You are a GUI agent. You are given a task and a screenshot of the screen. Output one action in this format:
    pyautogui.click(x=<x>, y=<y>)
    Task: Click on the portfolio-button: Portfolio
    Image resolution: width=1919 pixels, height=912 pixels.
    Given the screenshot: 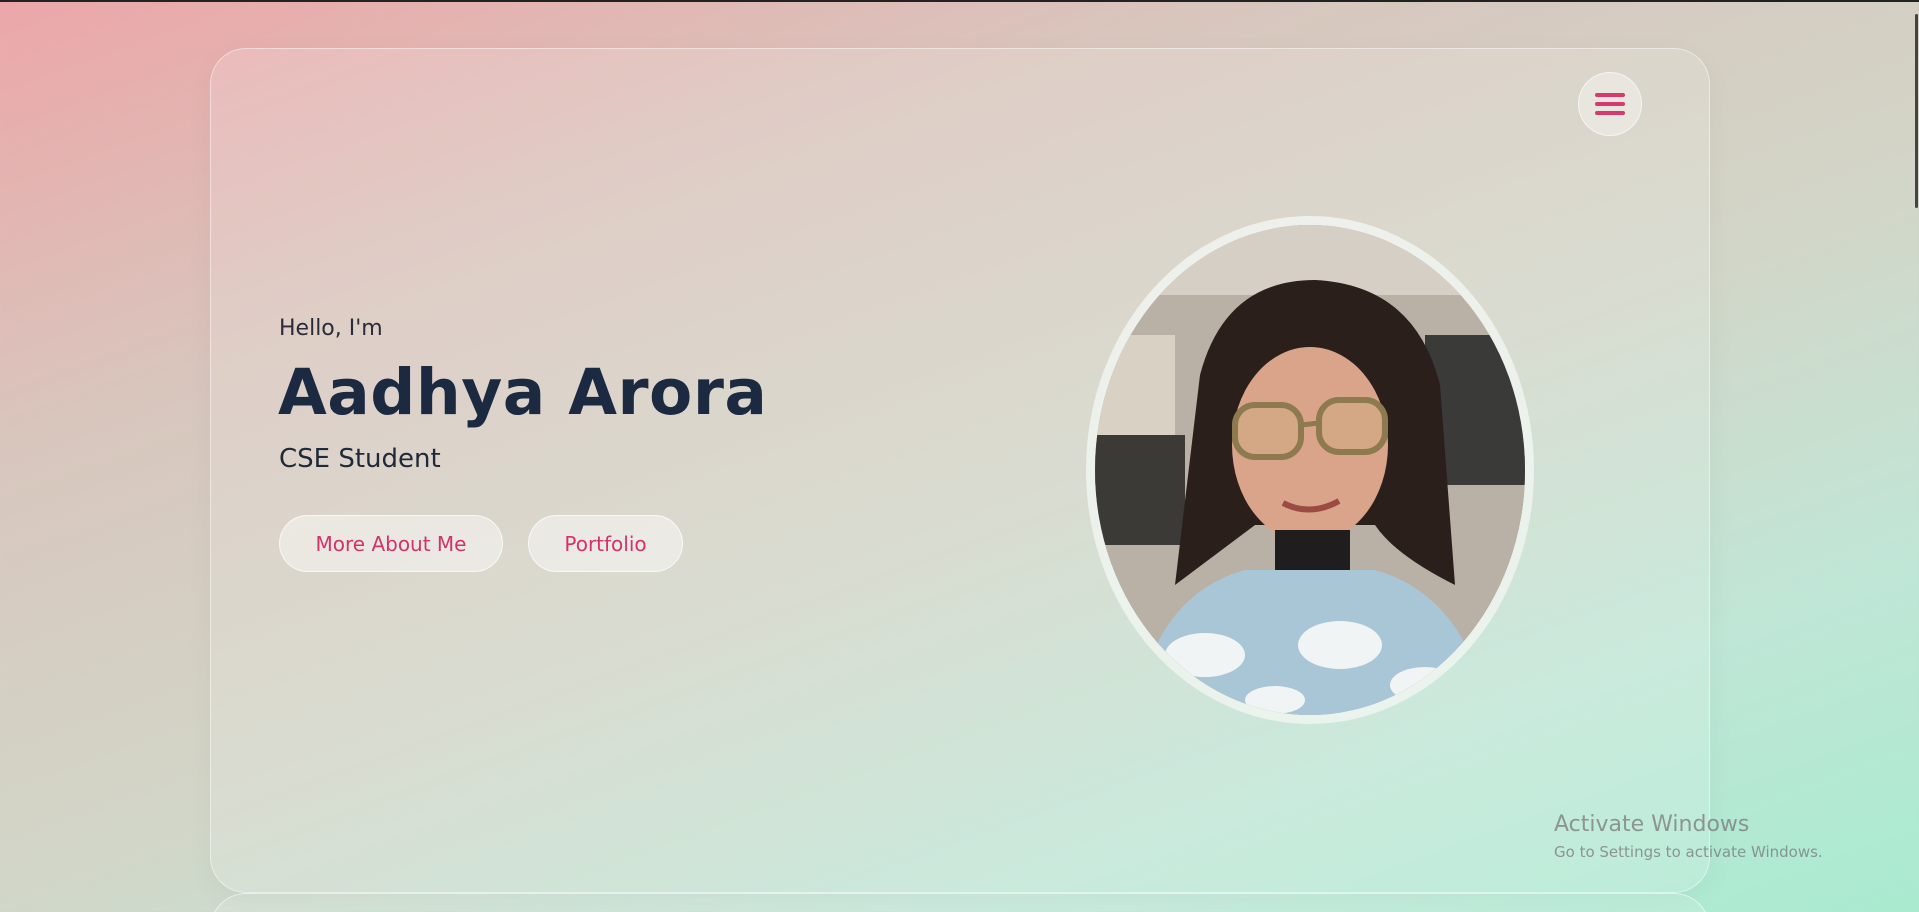 What is the action you would take?
    pyautogui.click(x=605, y=543)
    